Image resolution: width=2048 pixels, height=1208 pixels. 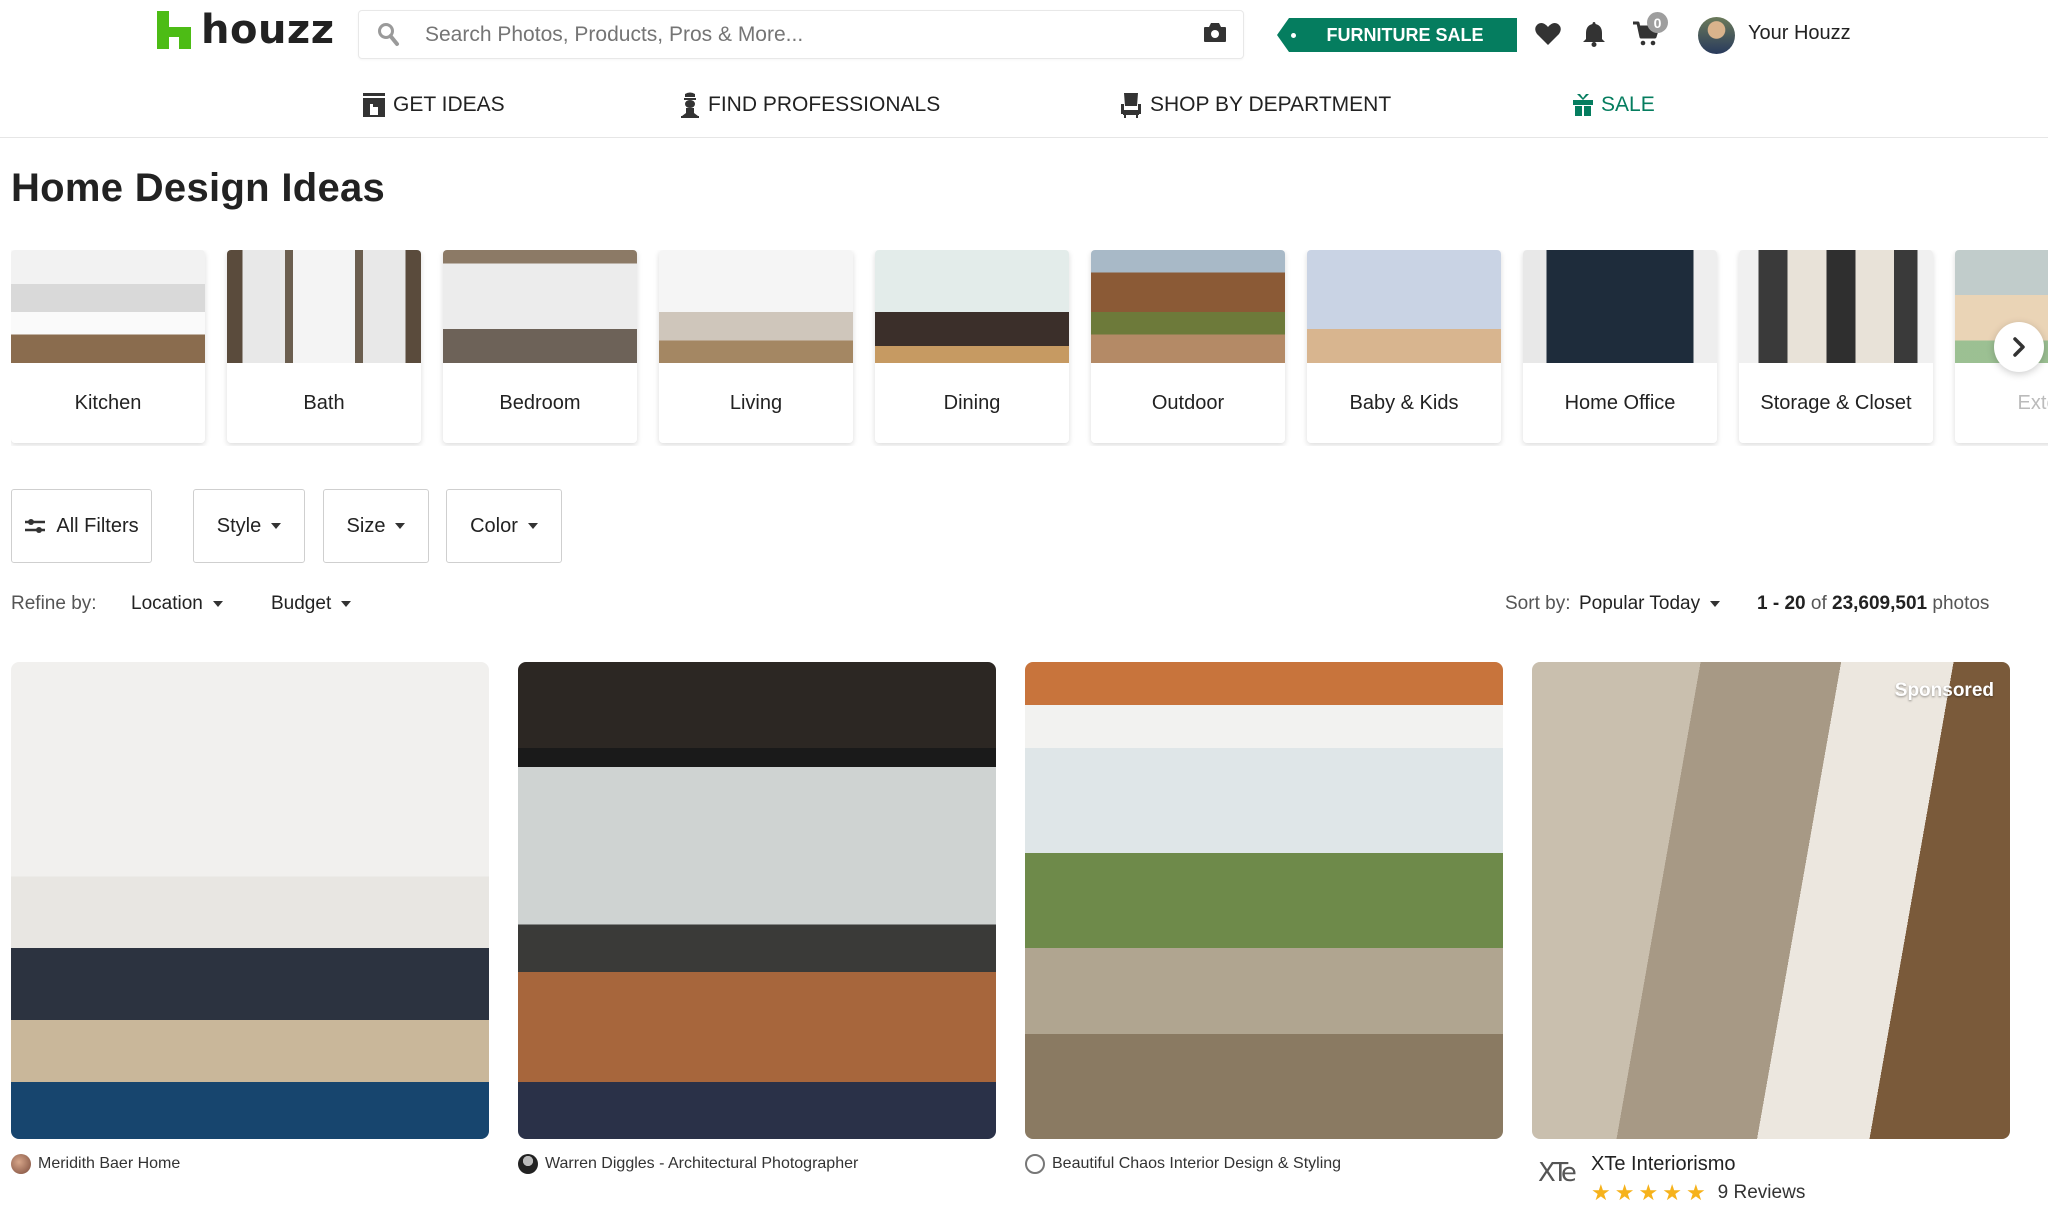 I want to click on furniture-sale-label: FURNITURE SALE, so click(x=1405, y=34).